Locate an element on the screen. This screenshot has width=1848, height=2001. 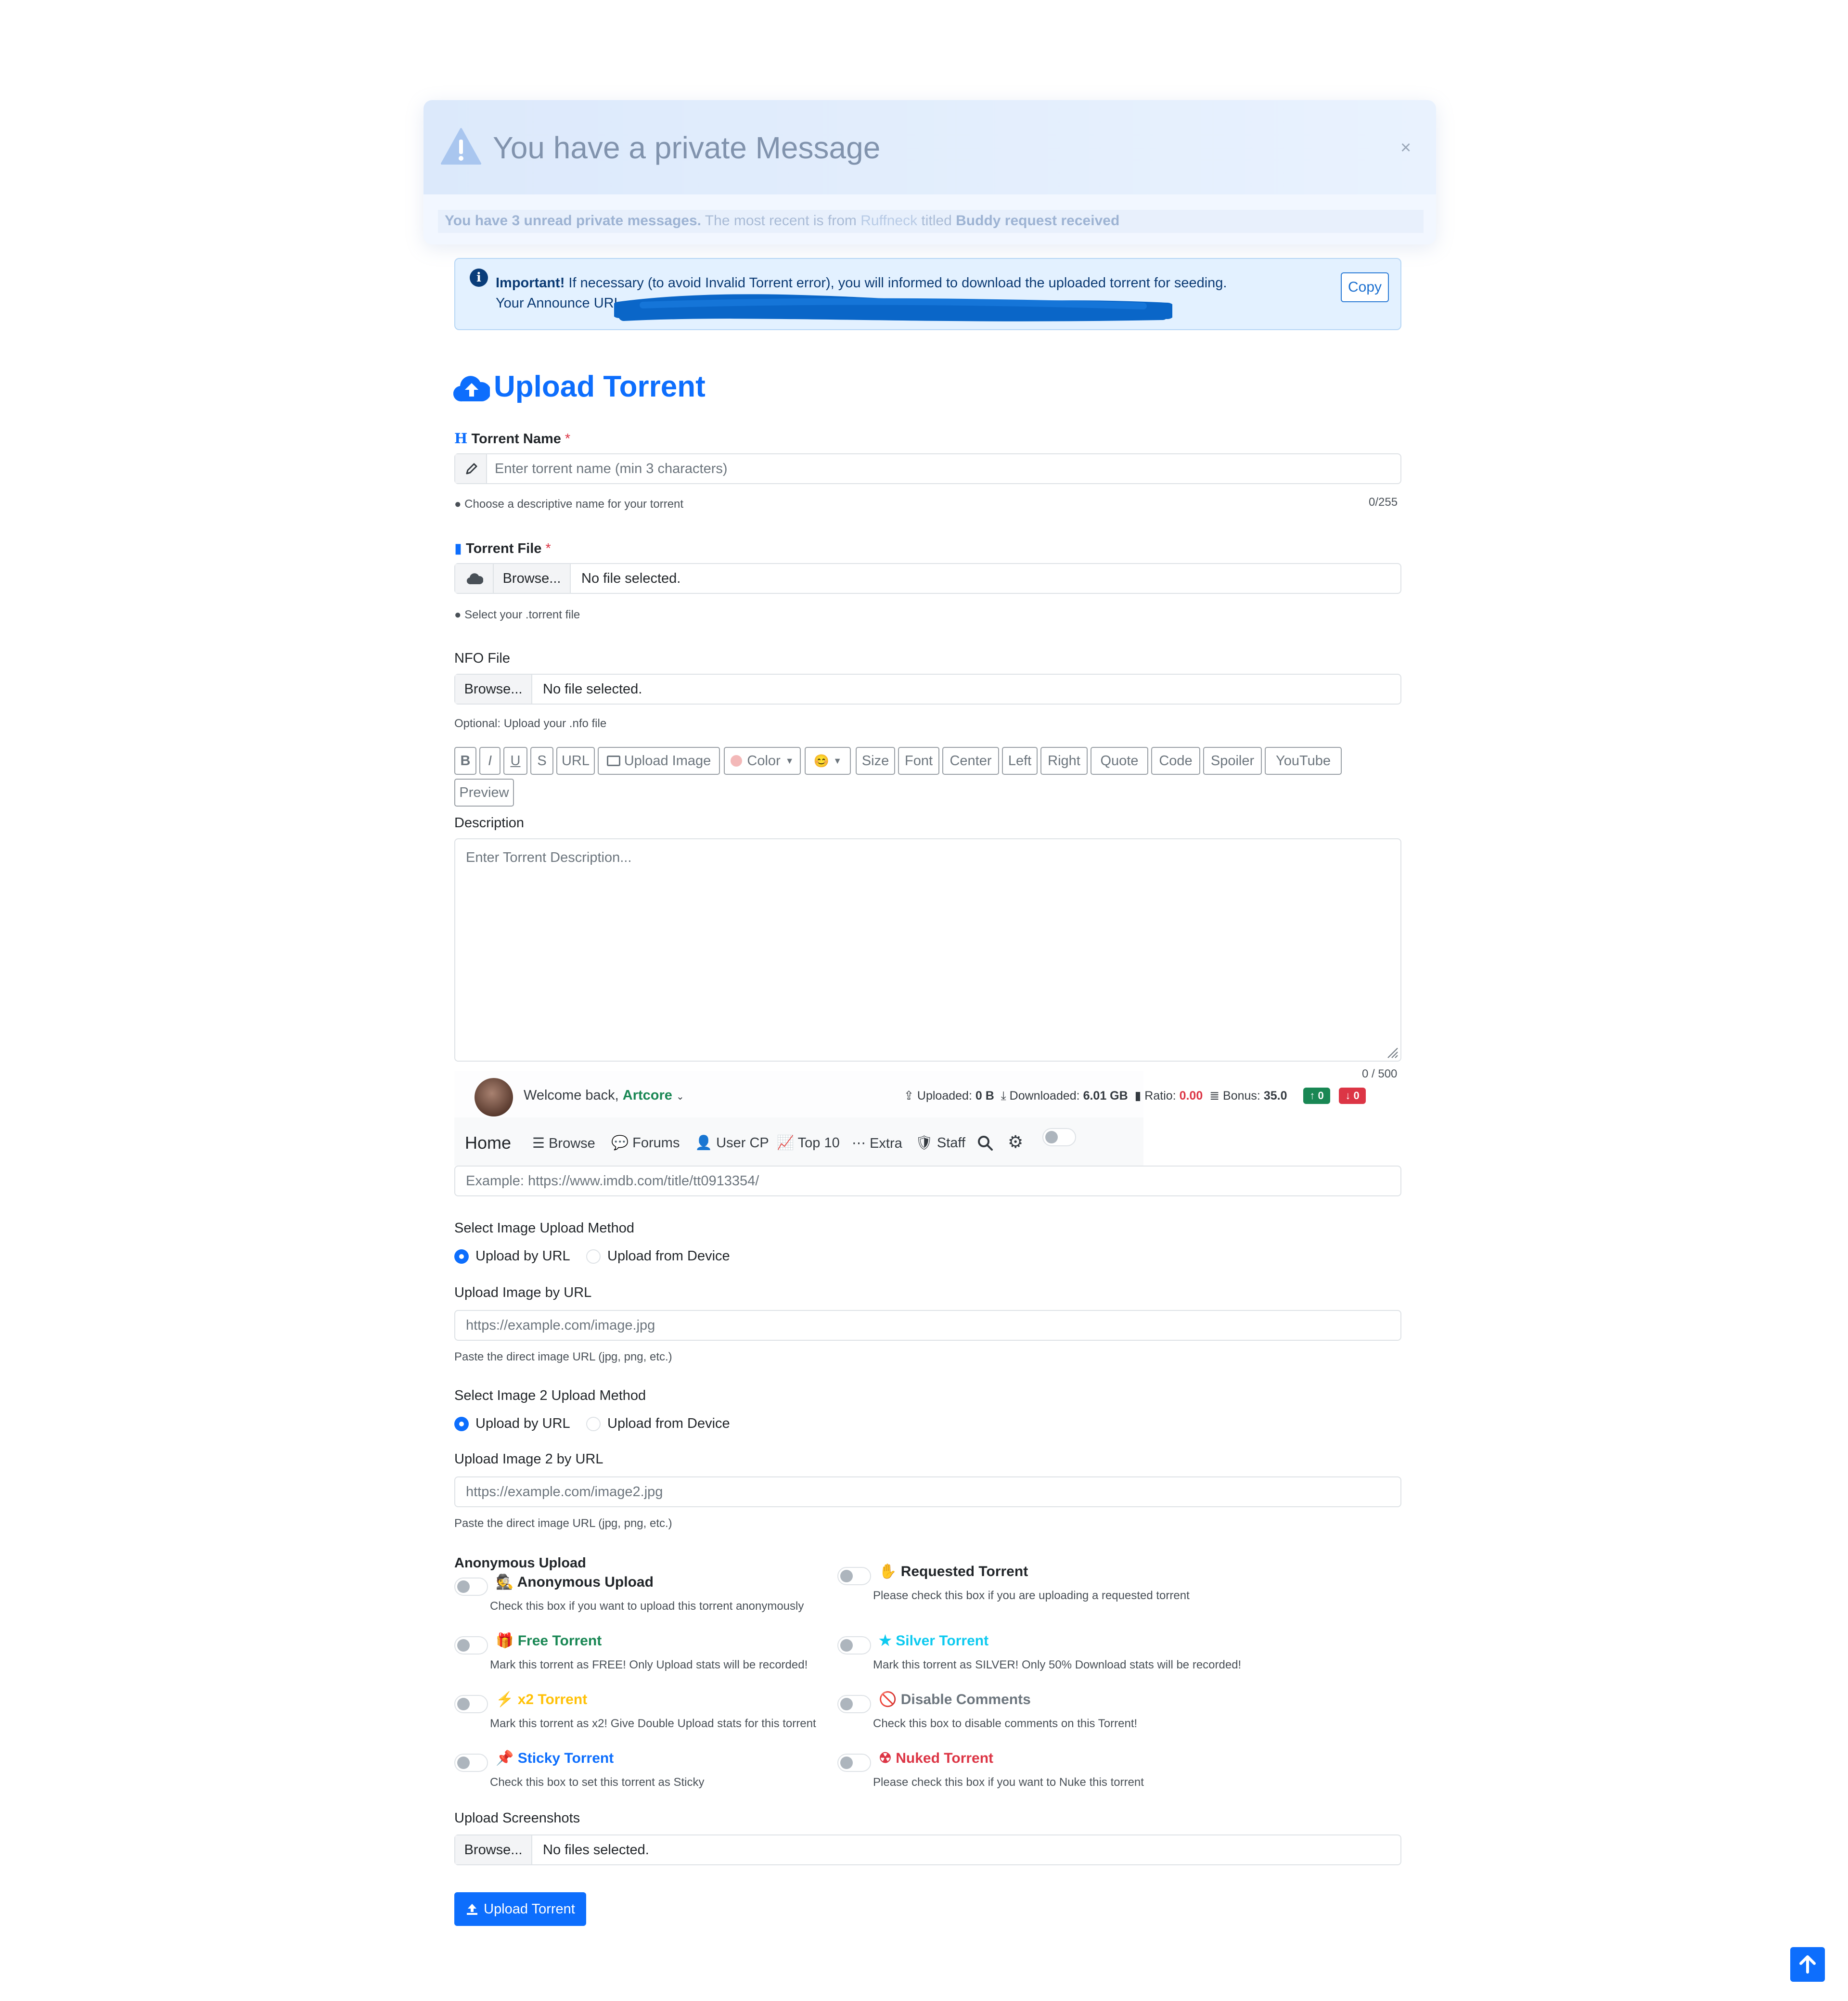
star-icon: ★ is located at coordinates (885, 1641).